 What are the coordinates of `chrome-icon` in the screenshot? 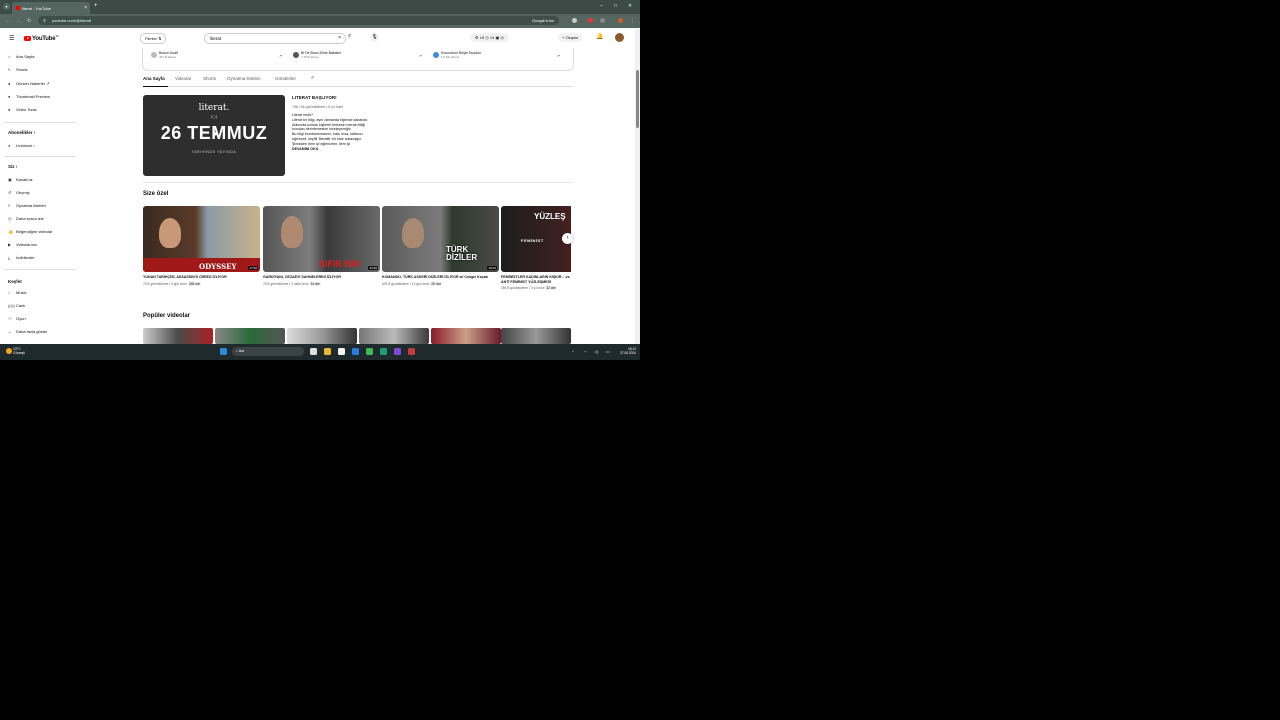 It's located at (369, 351).